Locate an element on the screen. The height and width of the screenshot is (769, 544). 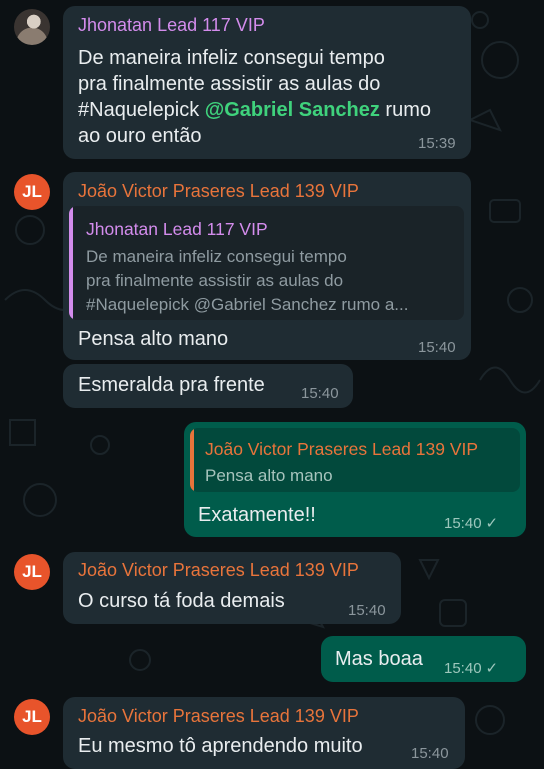
quote-sender: João Victor Praseres Lead 139 VIP is located at coordinates (342, 449).